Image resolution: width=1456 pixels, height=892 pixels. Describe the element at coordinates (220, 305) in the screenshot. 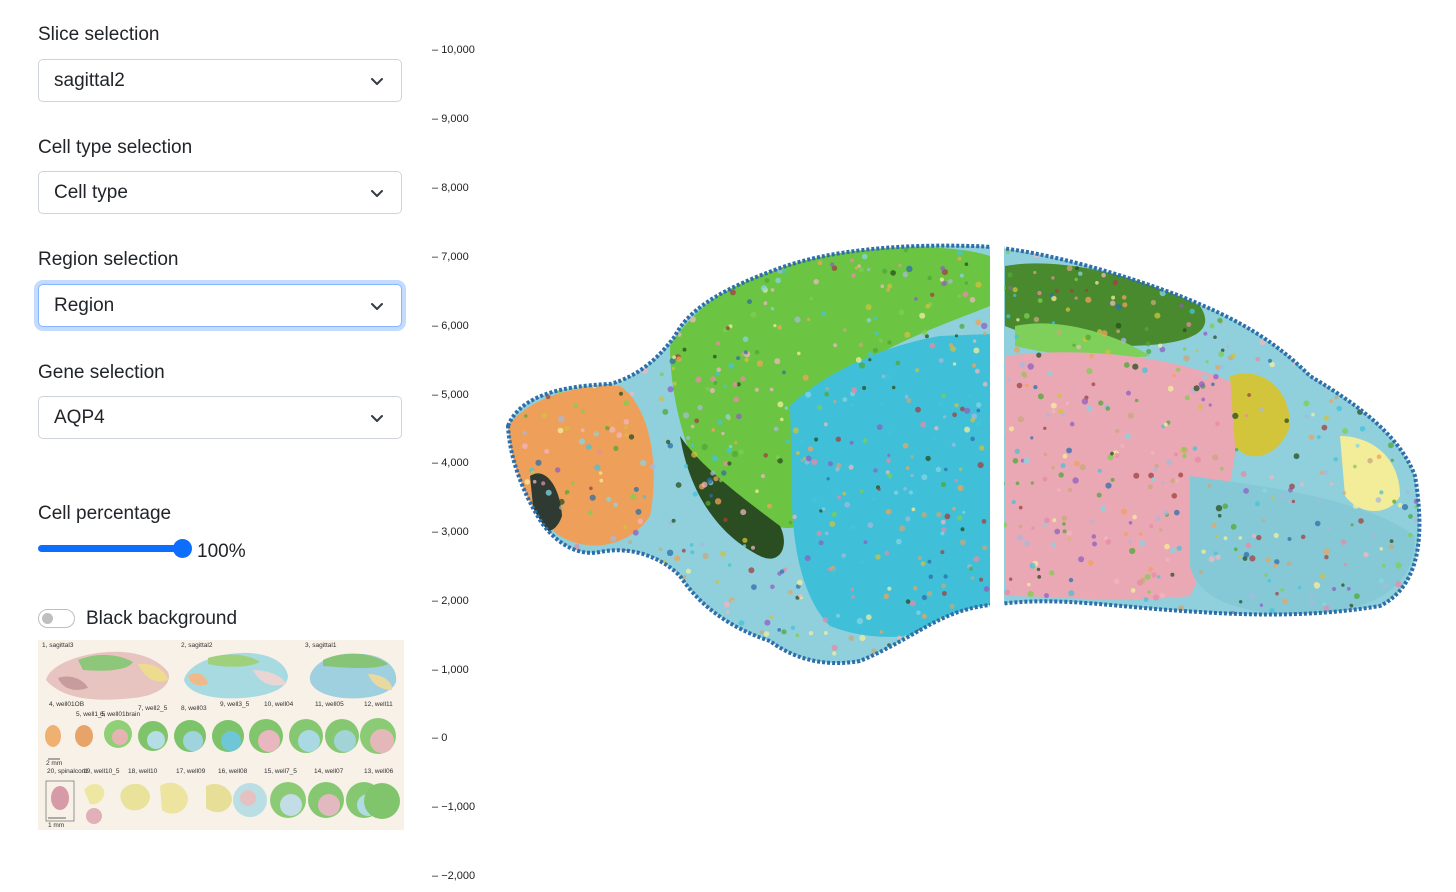

I see `region-select: Region` at that location.